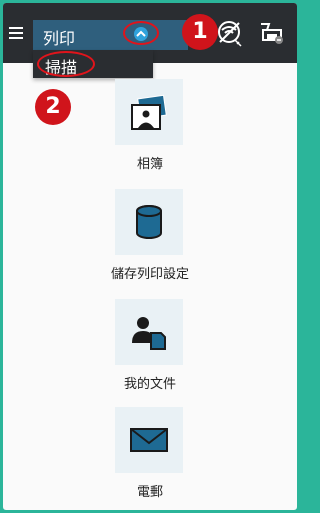 The width and height of the screenshot is (320, 513). I want to click on tile-my-documents, so click(149, 332).